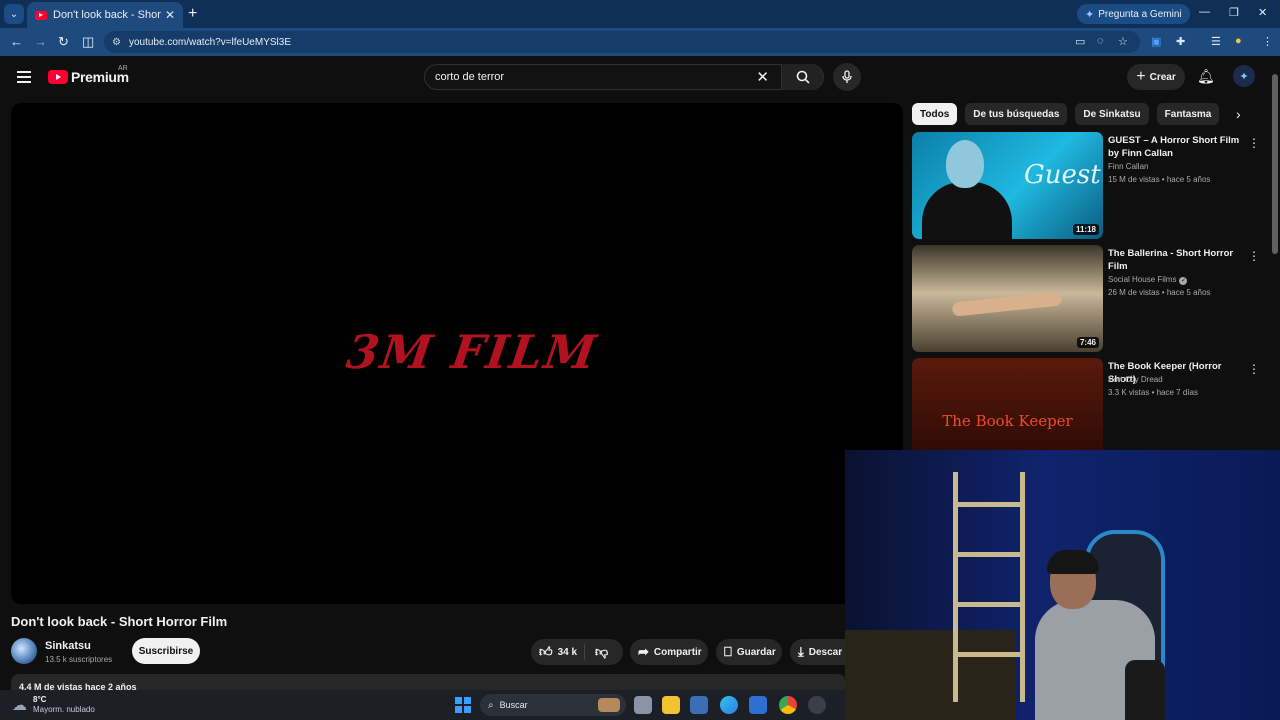  What do you see at coordinates (1244, 76) in the screenshot?
I see `account-avatar: ✦` at bounding box center [1244, 76].